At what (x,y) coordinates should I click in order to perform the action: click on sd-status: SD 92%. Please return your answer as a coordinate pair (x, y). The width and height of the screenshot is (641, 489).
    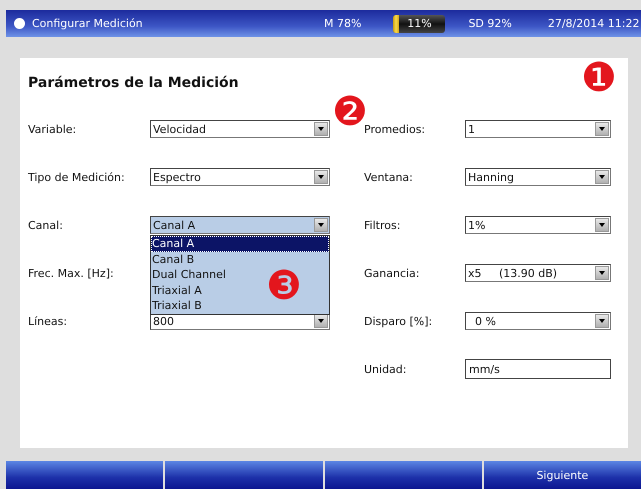
    Looking at the image, I should click on (490, 23).